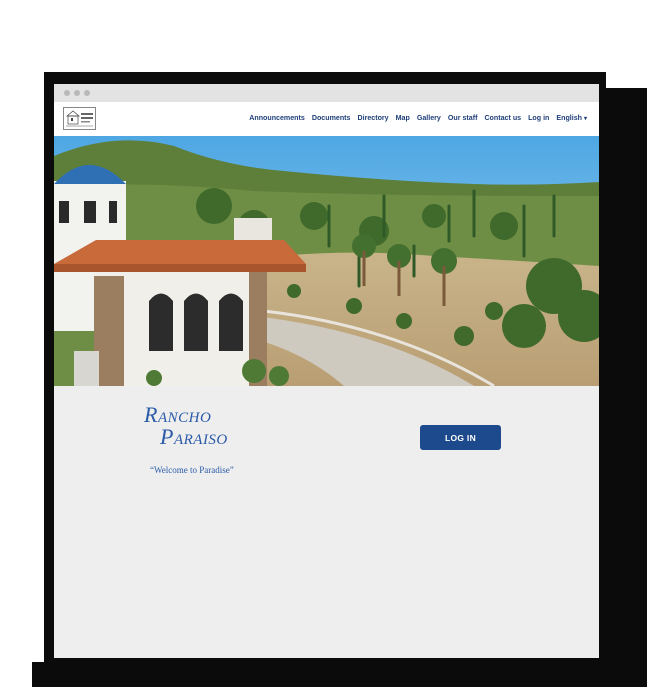  Describe the element at coordinates (200, 440) in the screenshot. I see `brand-rest-araiso: ARAISO` at that location.